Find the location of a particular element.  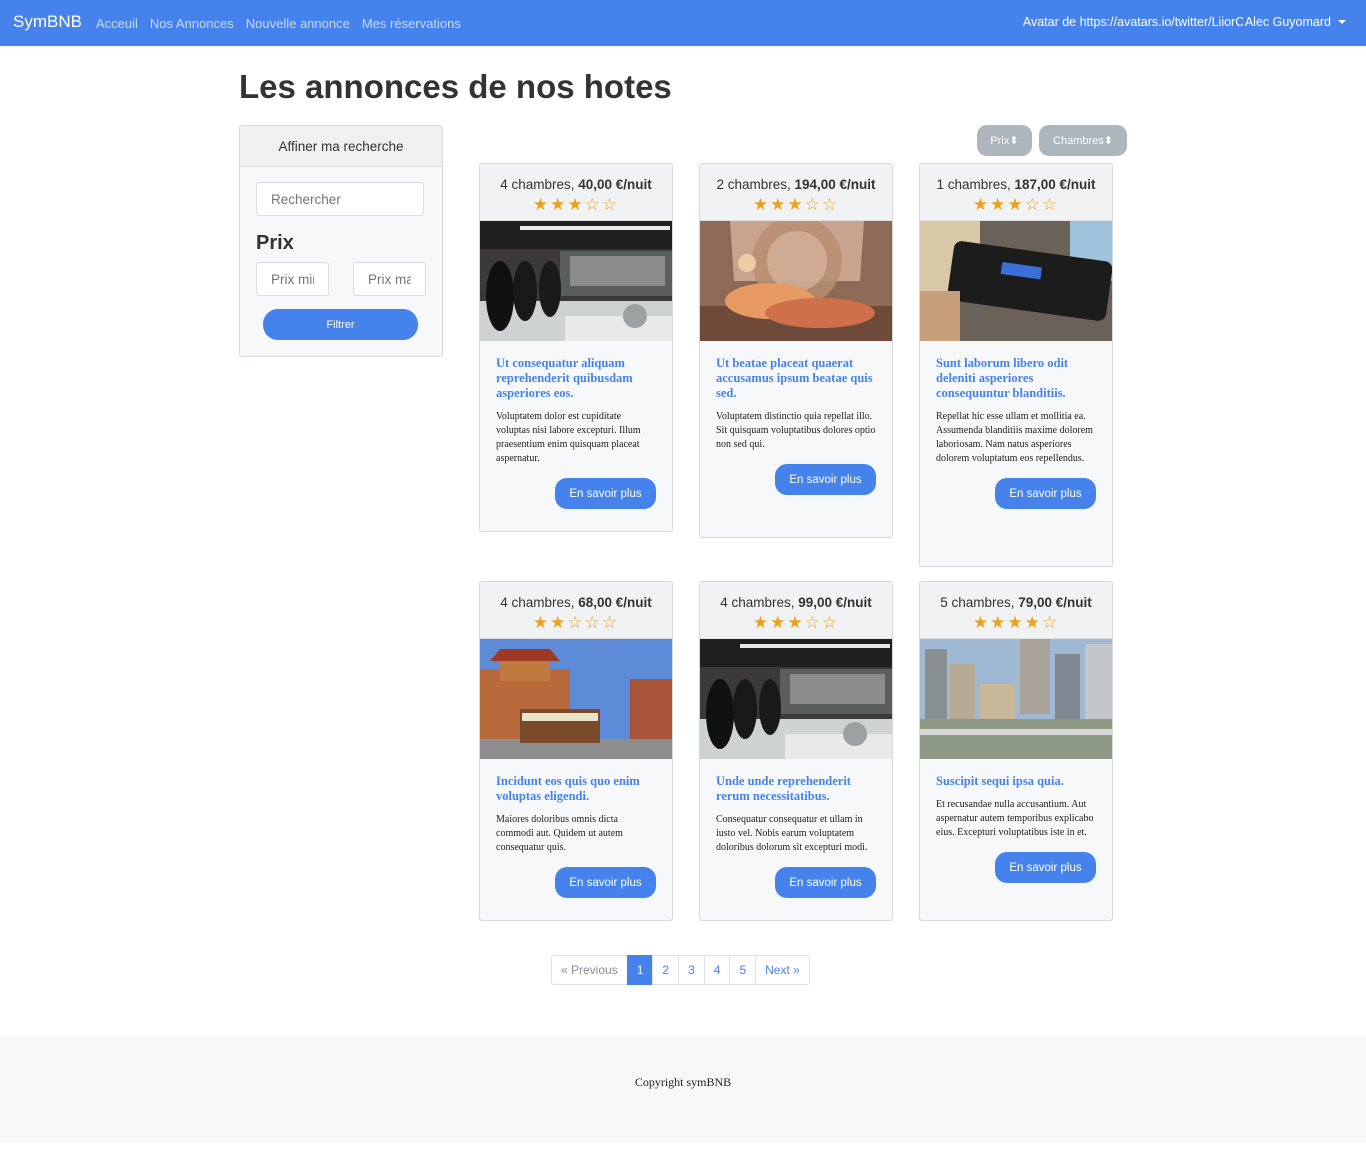

card-price: 187,00 €/nuit is located at coordinates (1055, 184).